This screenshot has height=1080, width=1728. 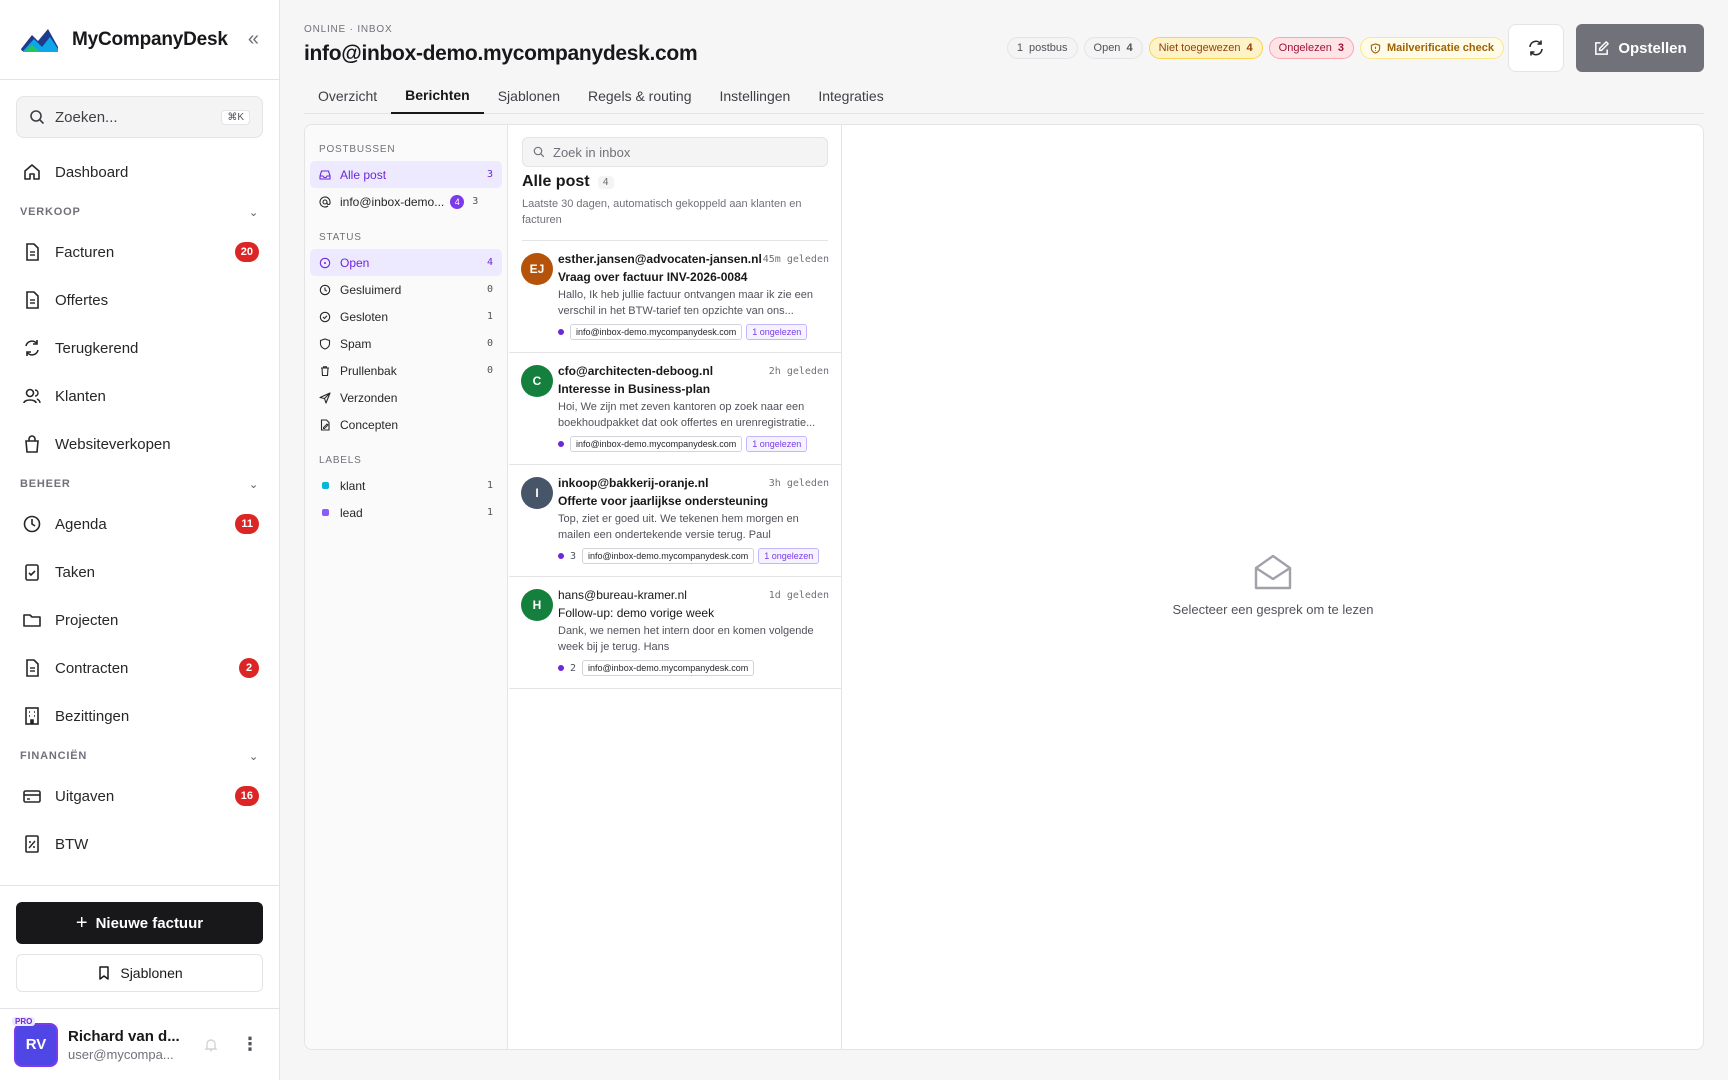 I want to click on nav-klanten: Klanten, so click(x=139, y=396).